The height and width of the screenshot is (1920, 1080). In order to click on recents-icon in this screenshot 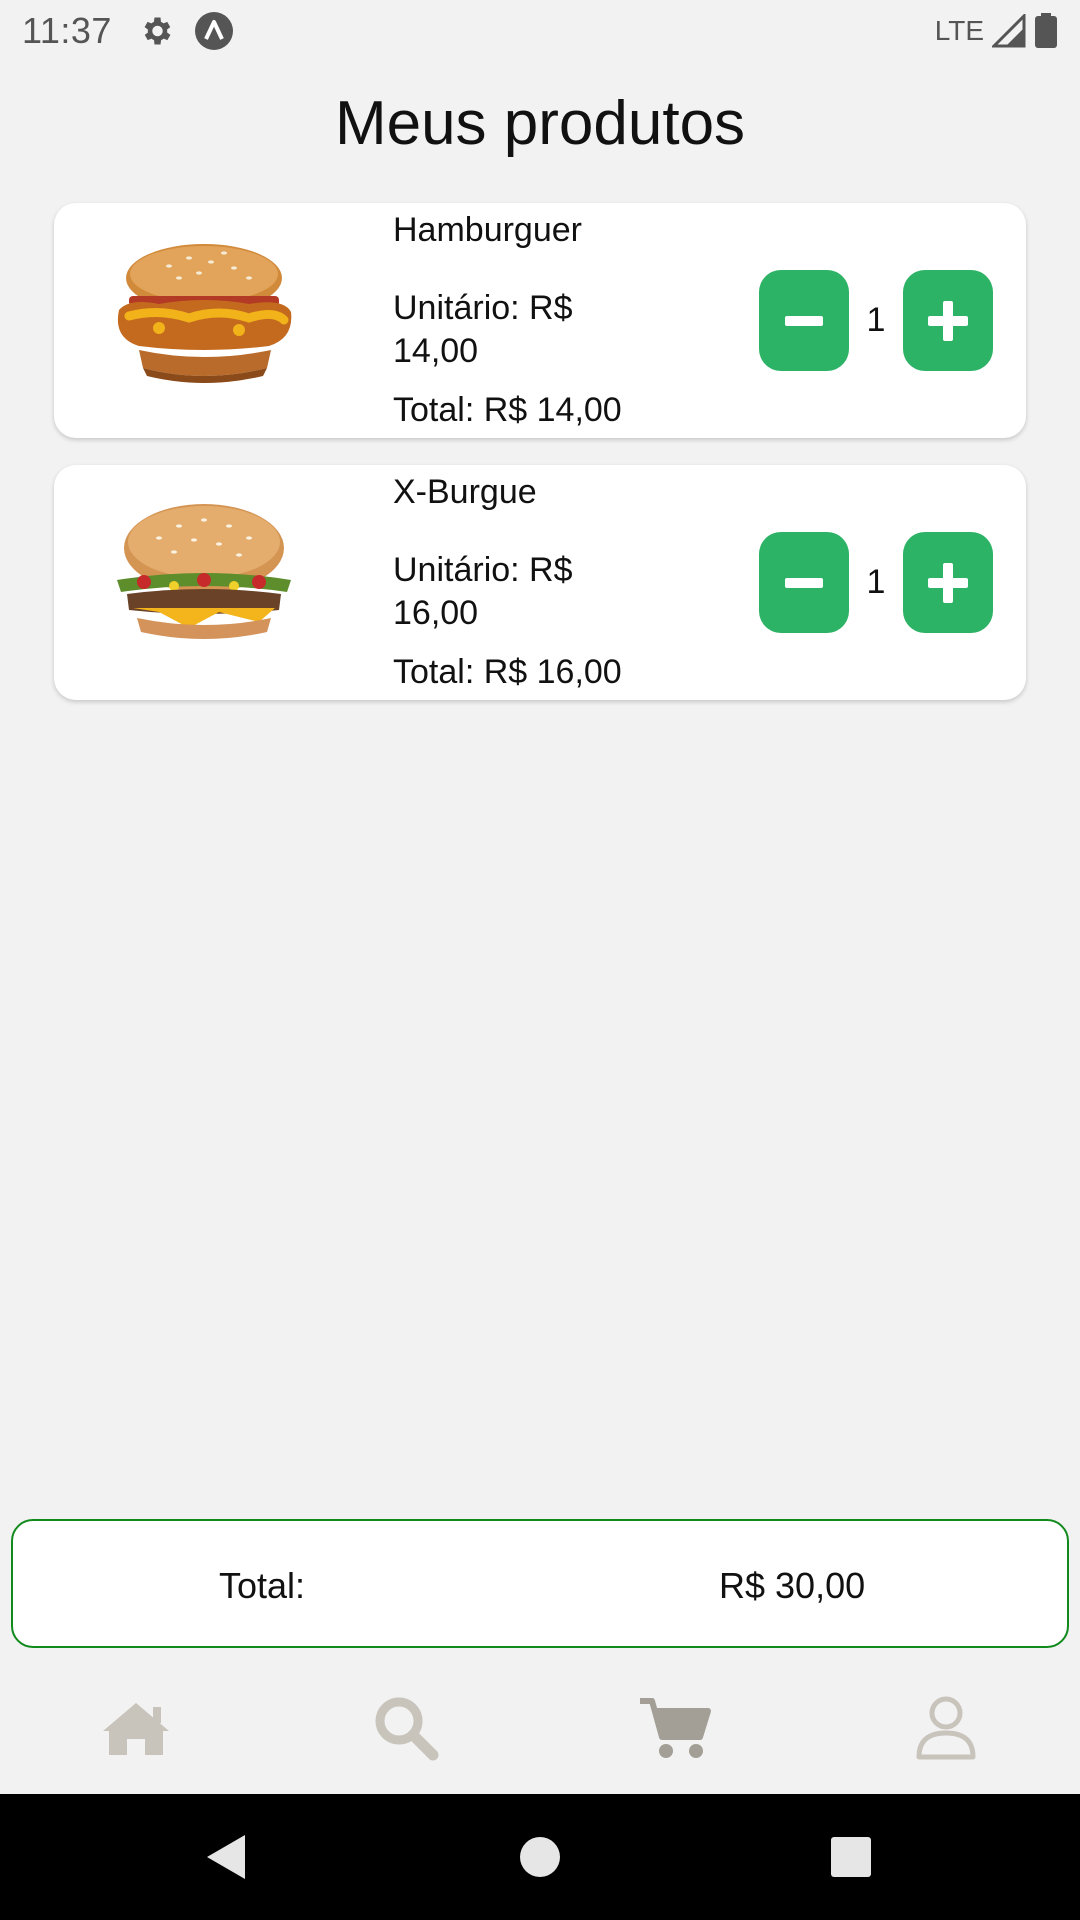, I will do `click(851, 1857)`.